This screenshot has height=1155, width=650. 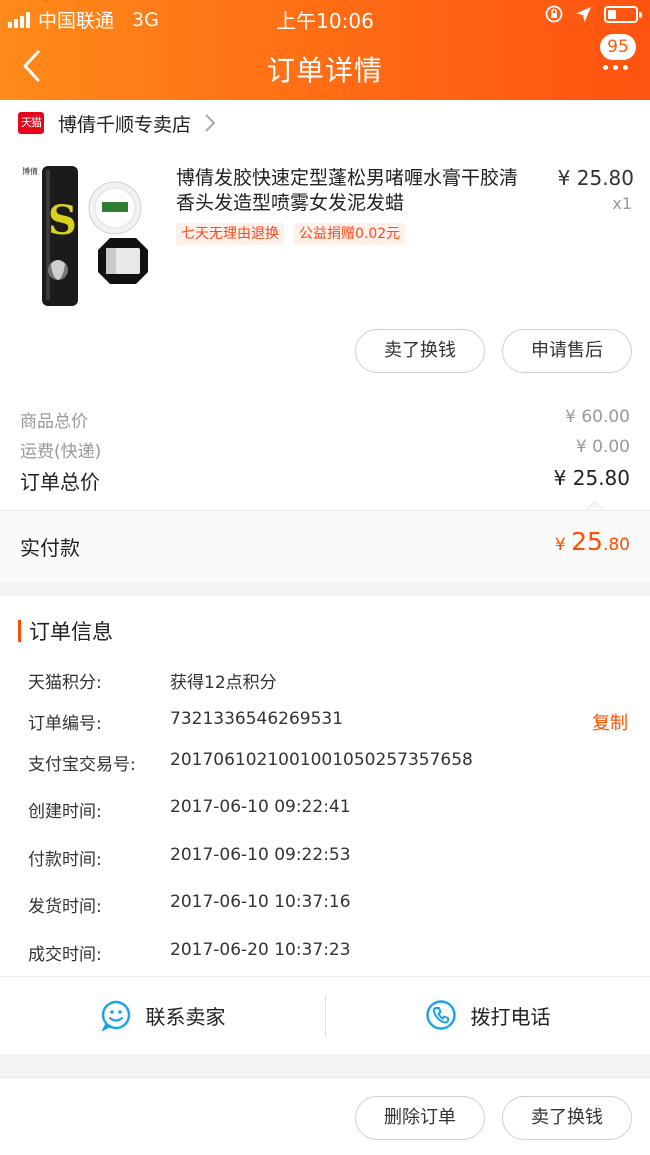 I want to click on payment-integer: 25, so click(x=587, y=541).